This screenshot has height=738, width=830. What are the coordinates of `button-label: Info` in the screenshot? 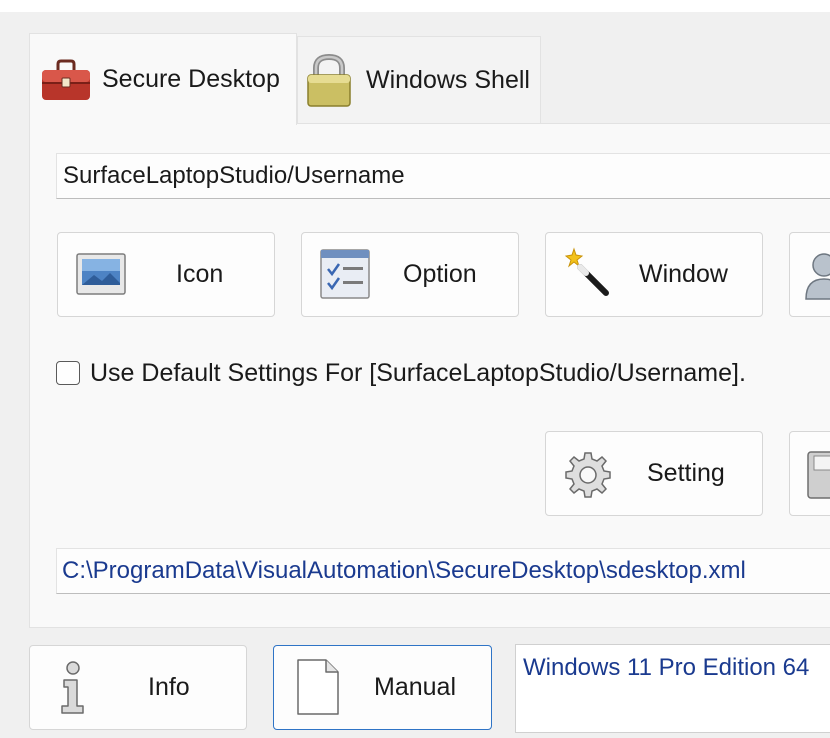 It's located at (169, 687).